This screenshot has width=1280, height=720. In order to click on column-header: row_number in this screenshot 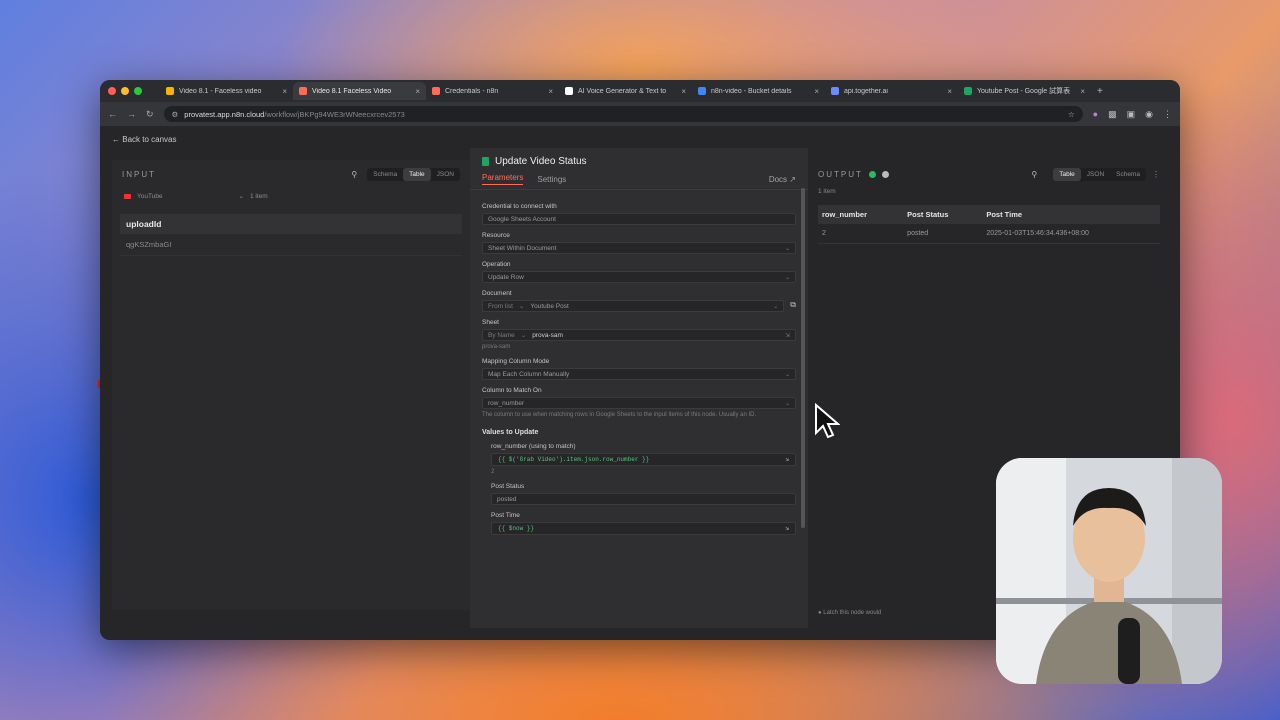, I will do `click(861, 214)`.